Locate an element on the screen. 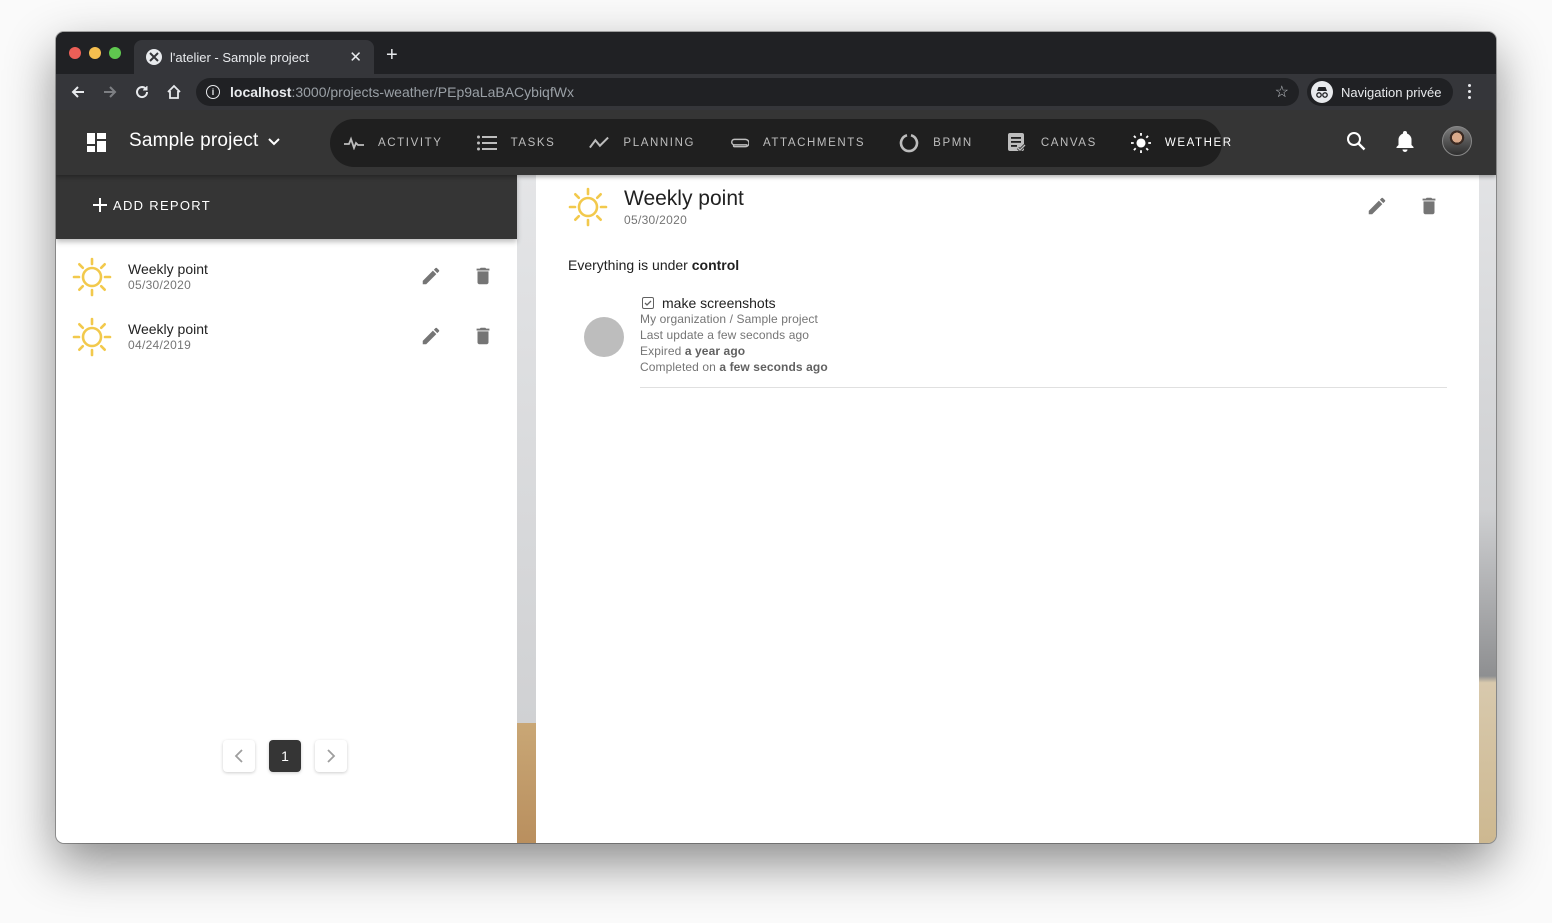 Image resolution: width=1552 pixels, height=923 pixels. arrow-left-icon is located at coordinates (77, 92).